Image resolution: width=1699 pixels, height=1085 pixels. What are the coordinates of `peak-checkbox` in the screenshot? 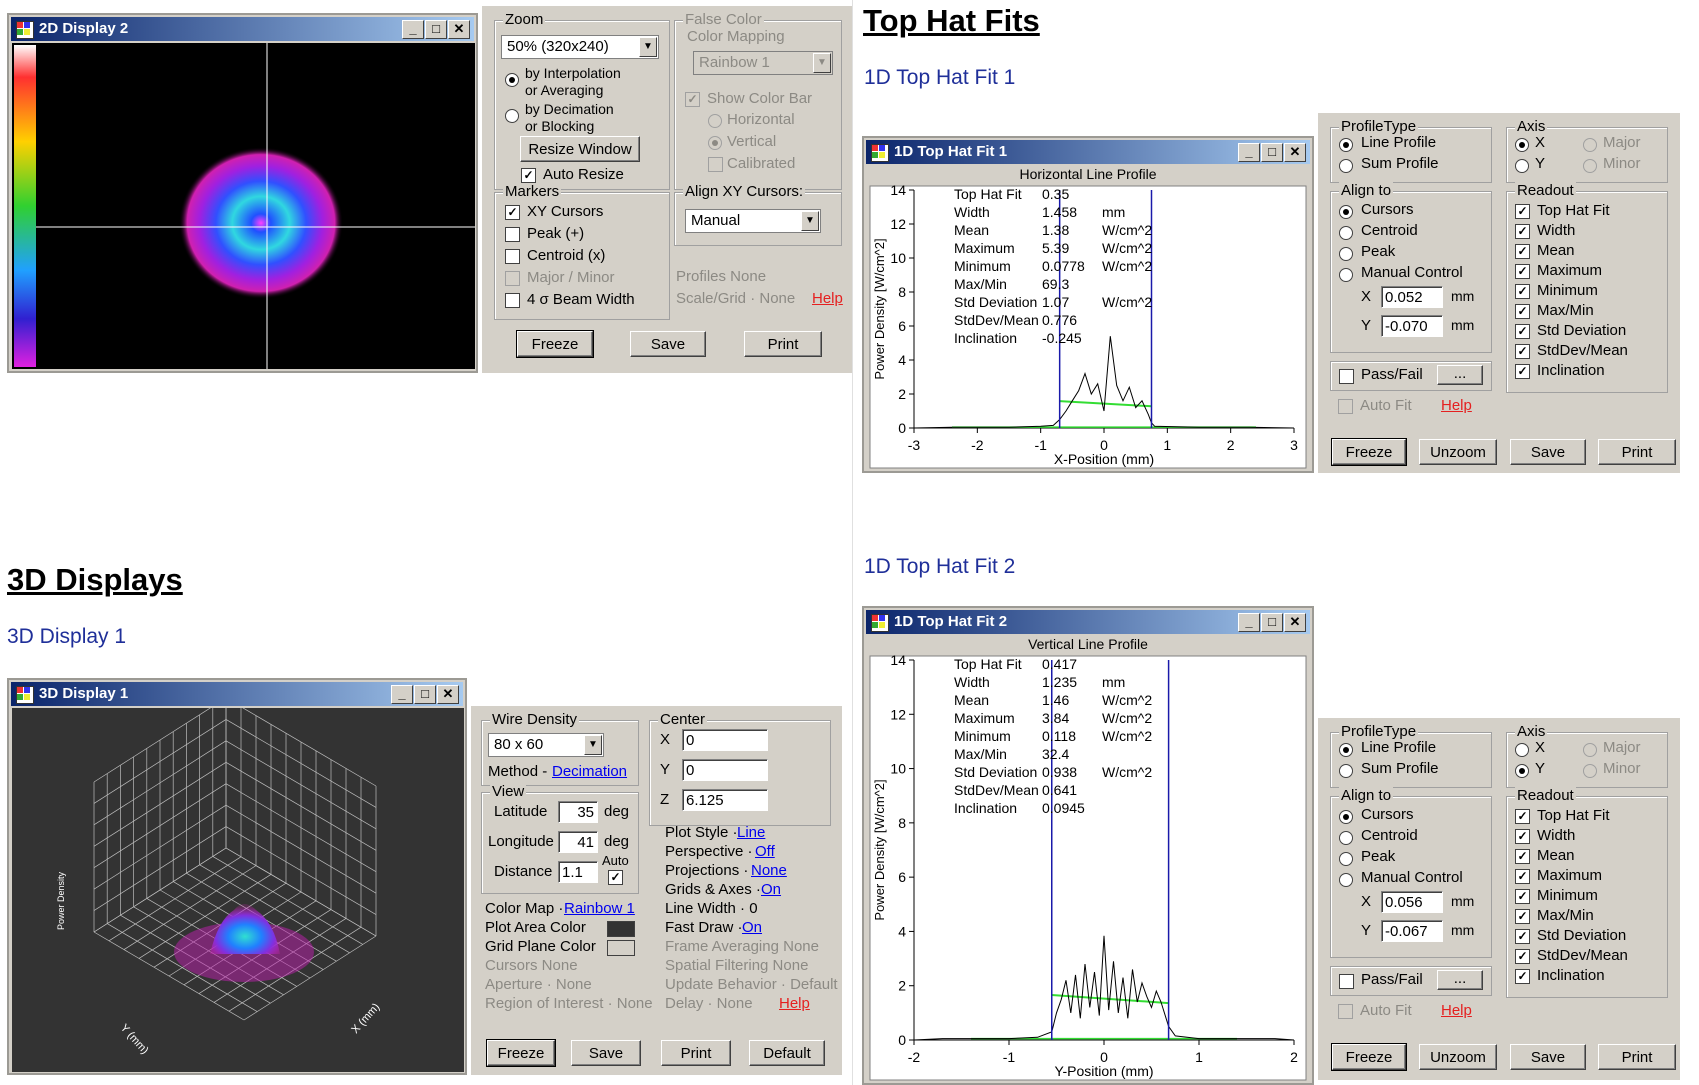 It's located at (512, 234).